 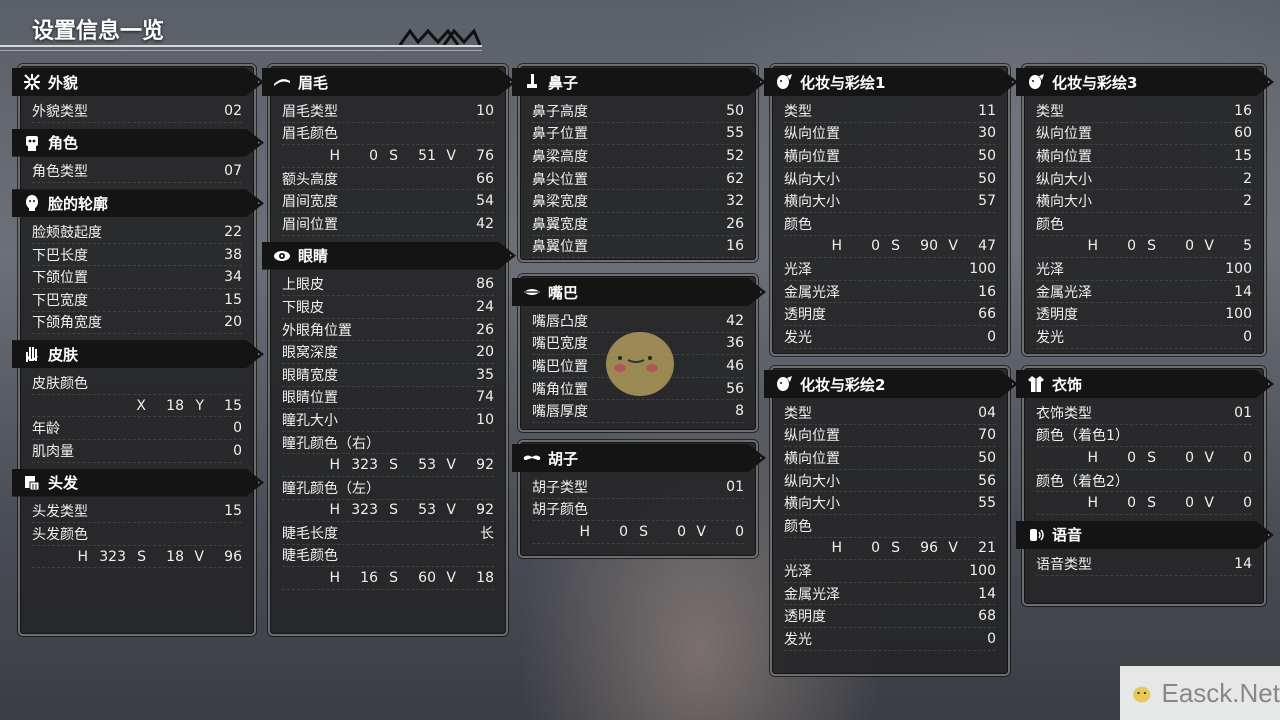 I want to click on setting-row: 金属光泽 14, so click(x=890, y=594).